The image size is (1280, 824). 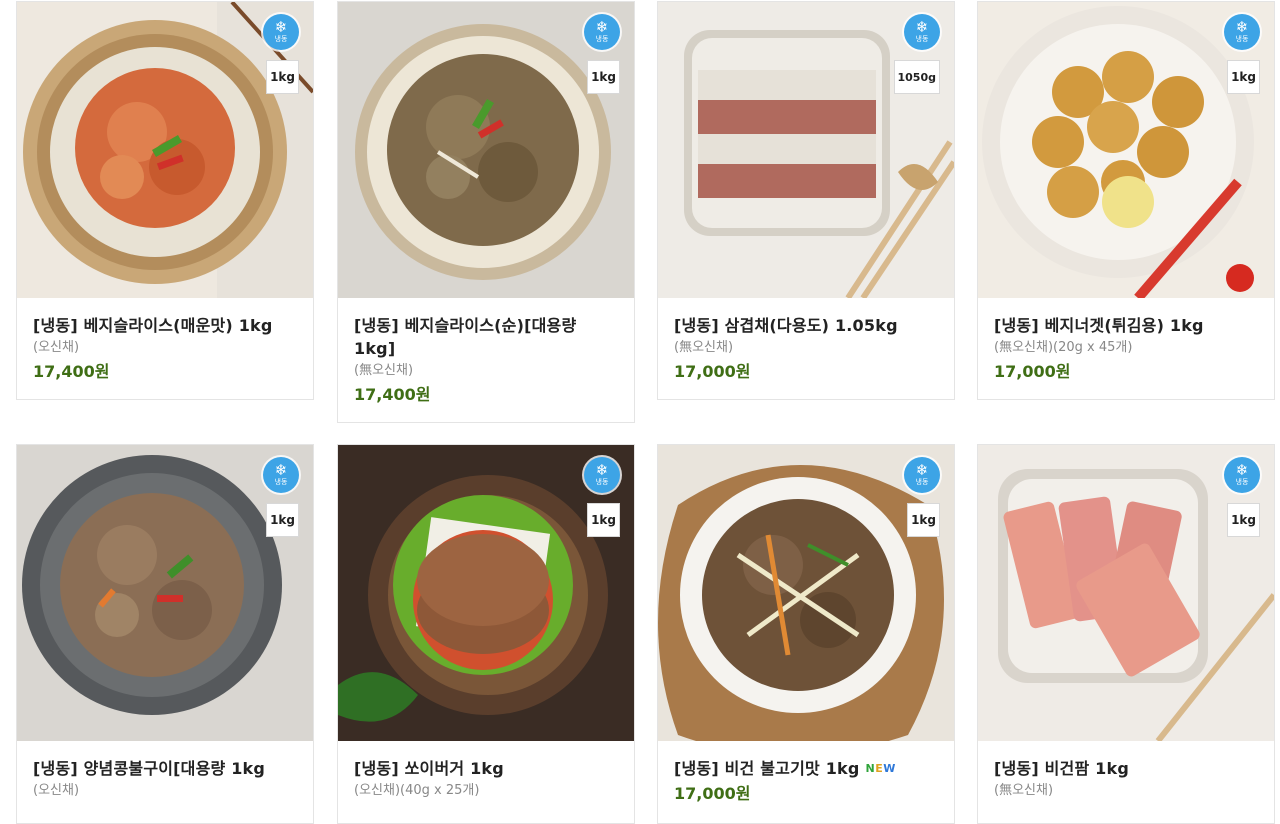 I want to click on product-subtitle: (오신채)(40g x 25개), so click(x=417, y=790).